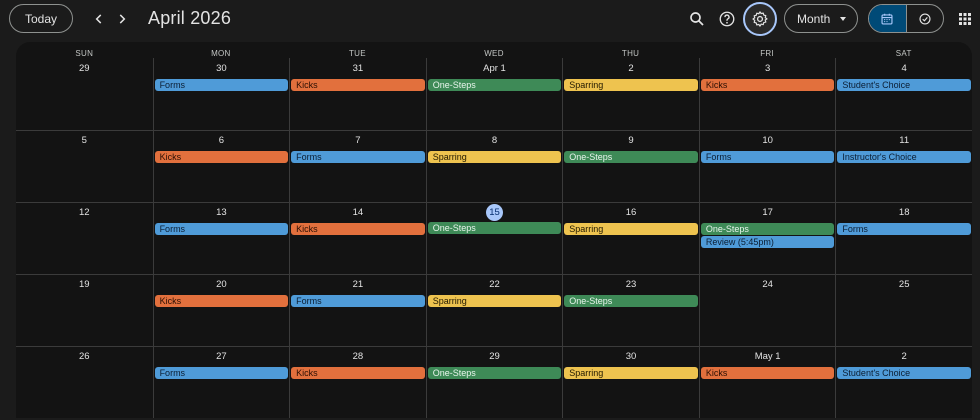  I want to click on date-number: 21, so click(358, 285).